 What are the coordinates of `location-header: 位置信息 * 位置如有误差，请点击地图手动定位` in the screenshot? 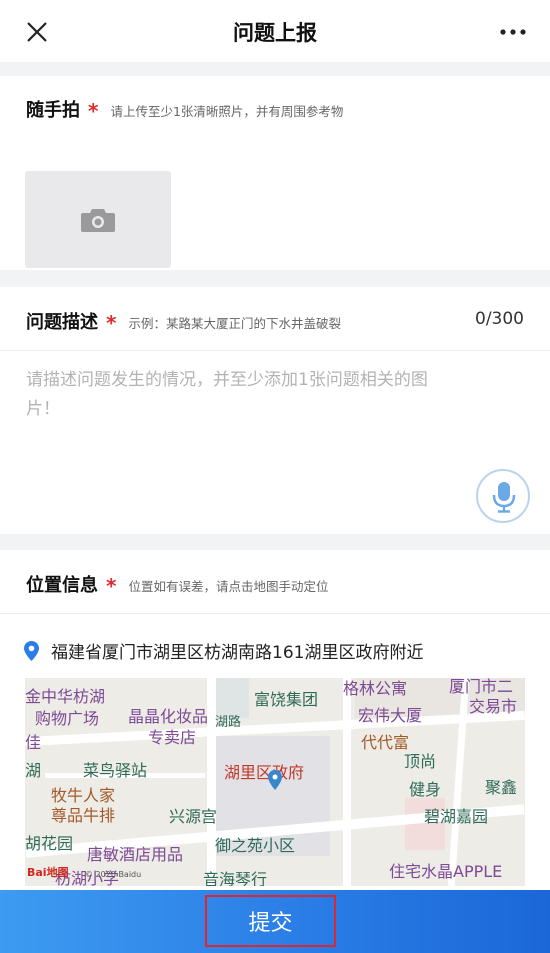 It's located at (177, 584).